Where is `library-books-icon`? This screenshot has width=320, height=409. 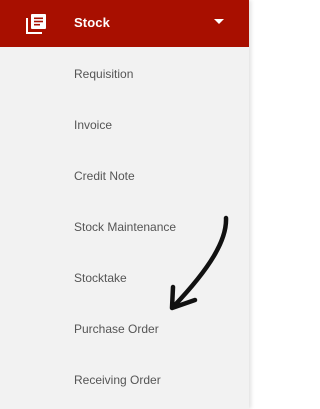 library-books-icon is located at coordinates (36, 24).